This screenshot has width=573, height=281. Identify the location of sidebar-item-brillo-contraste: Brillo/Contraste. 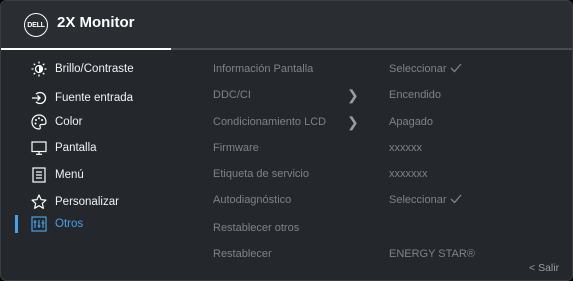
(91, 69).